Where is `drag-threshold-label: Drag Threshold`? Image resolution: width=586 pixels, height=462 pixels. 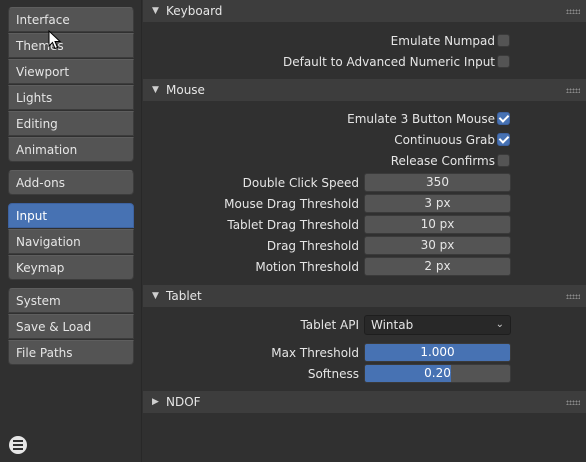 drag-threshold-label: Drag Threshold is located at coordinates (312, 246).